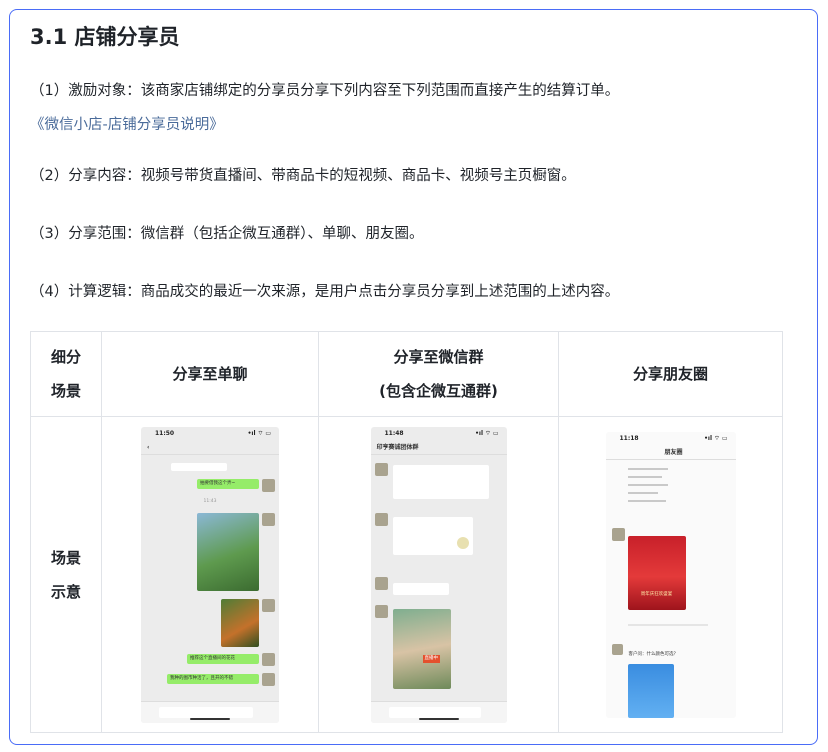  What do you see at coordinates (105, 37) in the screenshot?
I see `section-title: 3.1 店铺分享员` at bounding box center [105, 37].